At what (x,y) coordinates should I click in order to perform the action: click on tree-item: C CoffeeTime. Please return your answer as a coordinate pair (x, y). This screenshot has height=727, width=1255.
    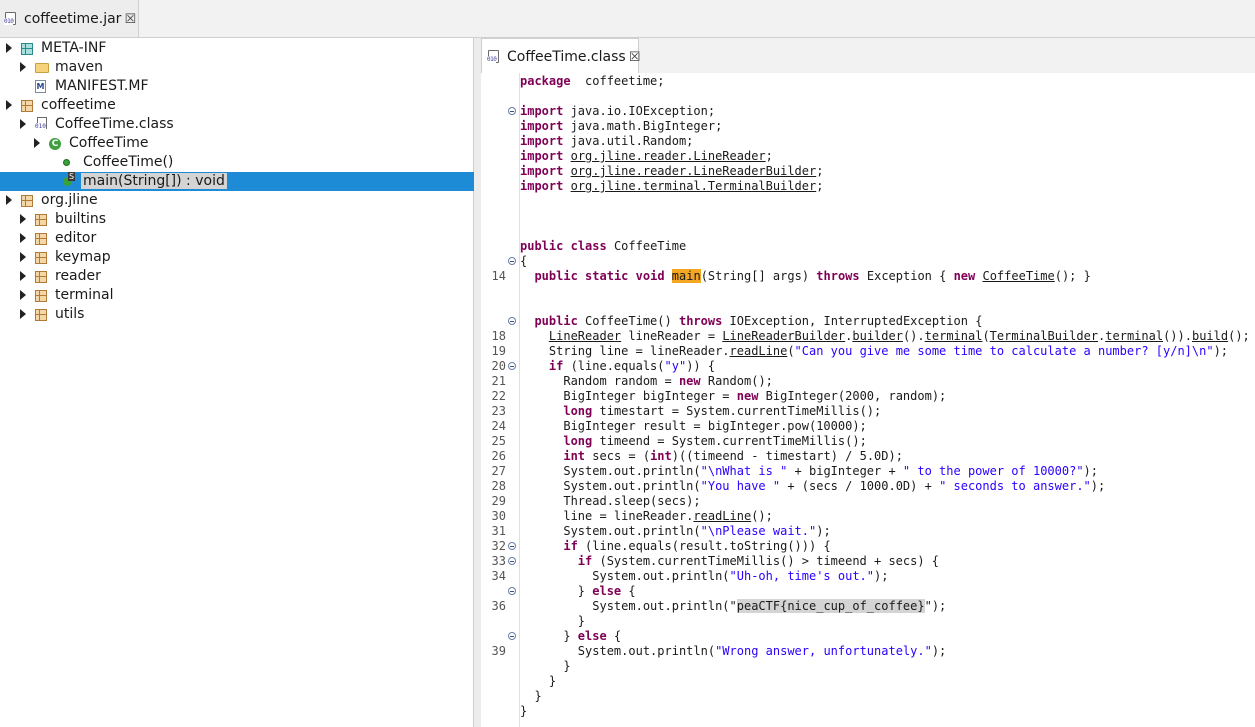
    Looking at the image, I should click on (237, 143).